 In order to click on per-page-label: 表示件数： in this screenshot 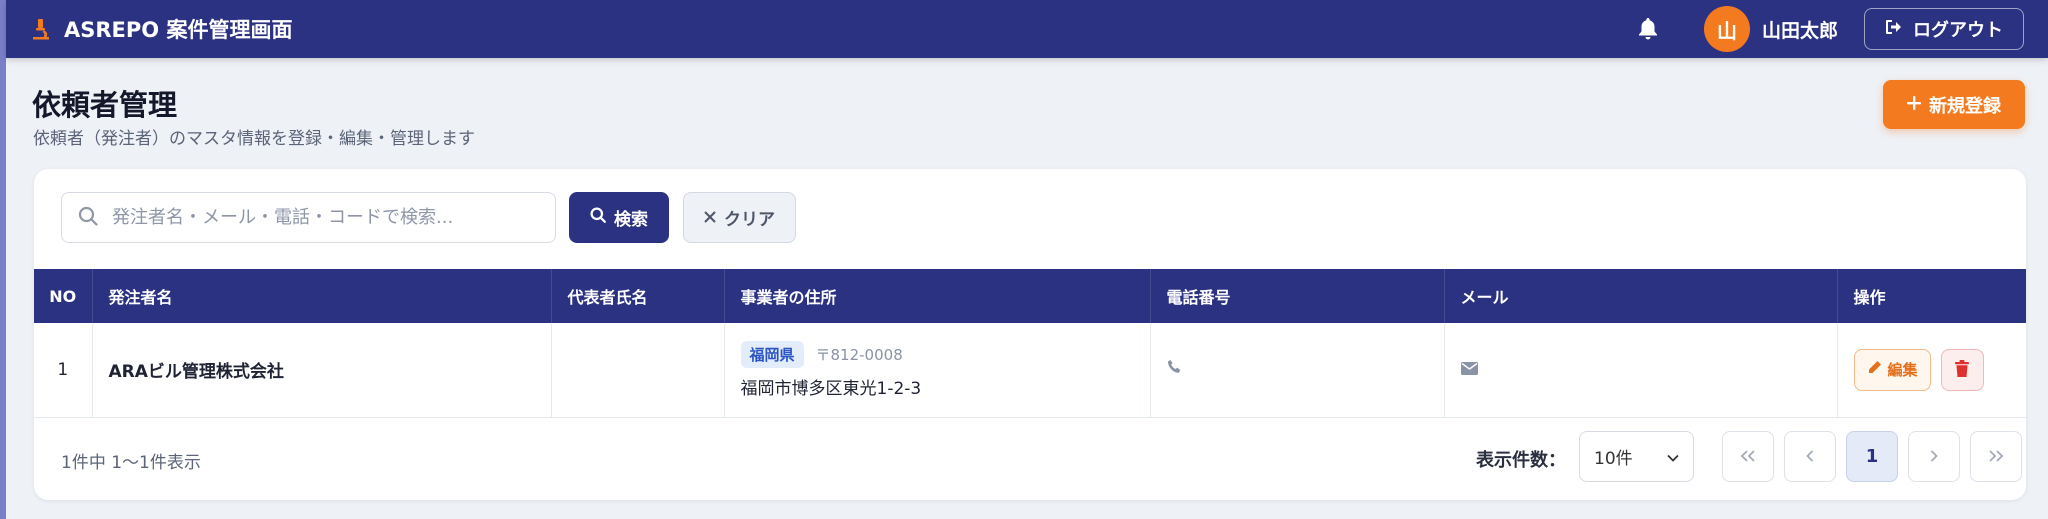, I will do `click(1521, 460)`.